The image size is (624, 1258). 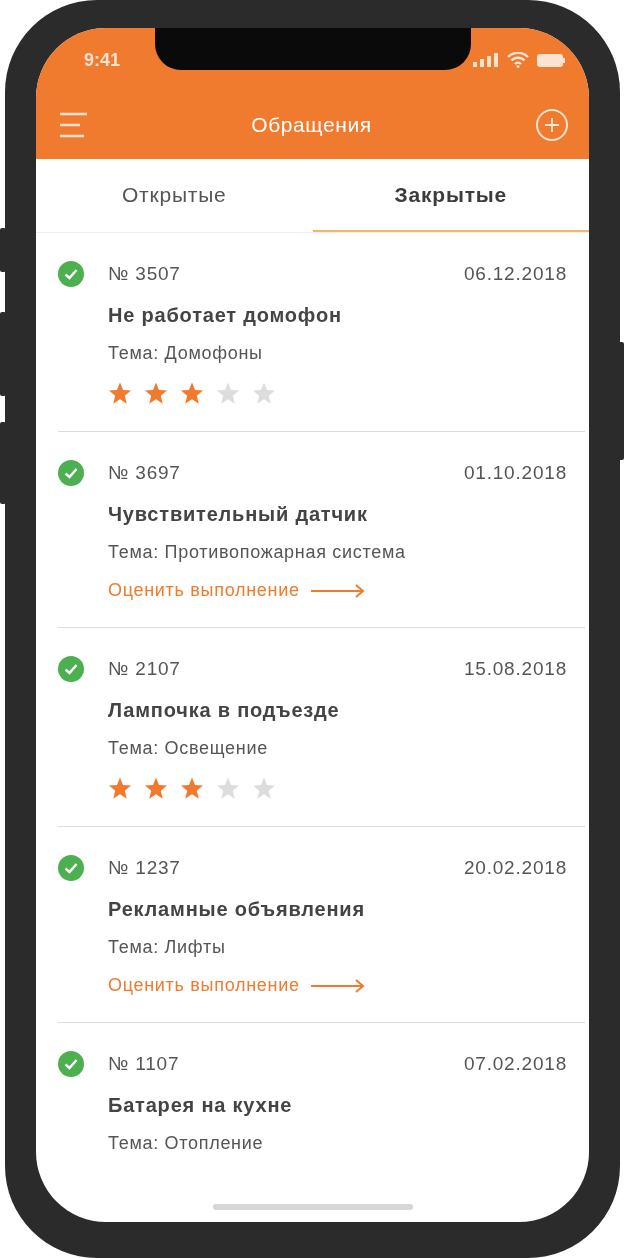 What do you see at coordinates (515, 473) in the screenshot?
I see `ticket-date: 01.10.2018` at bounding box center [515, 473].